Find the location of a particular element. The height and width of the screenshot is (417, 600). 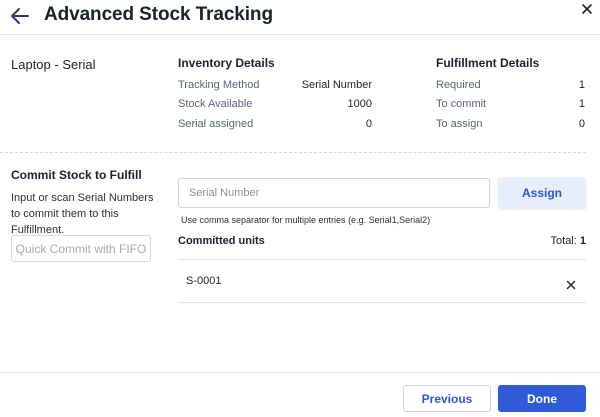

serial-number-input is located at coordinates (334, 193).